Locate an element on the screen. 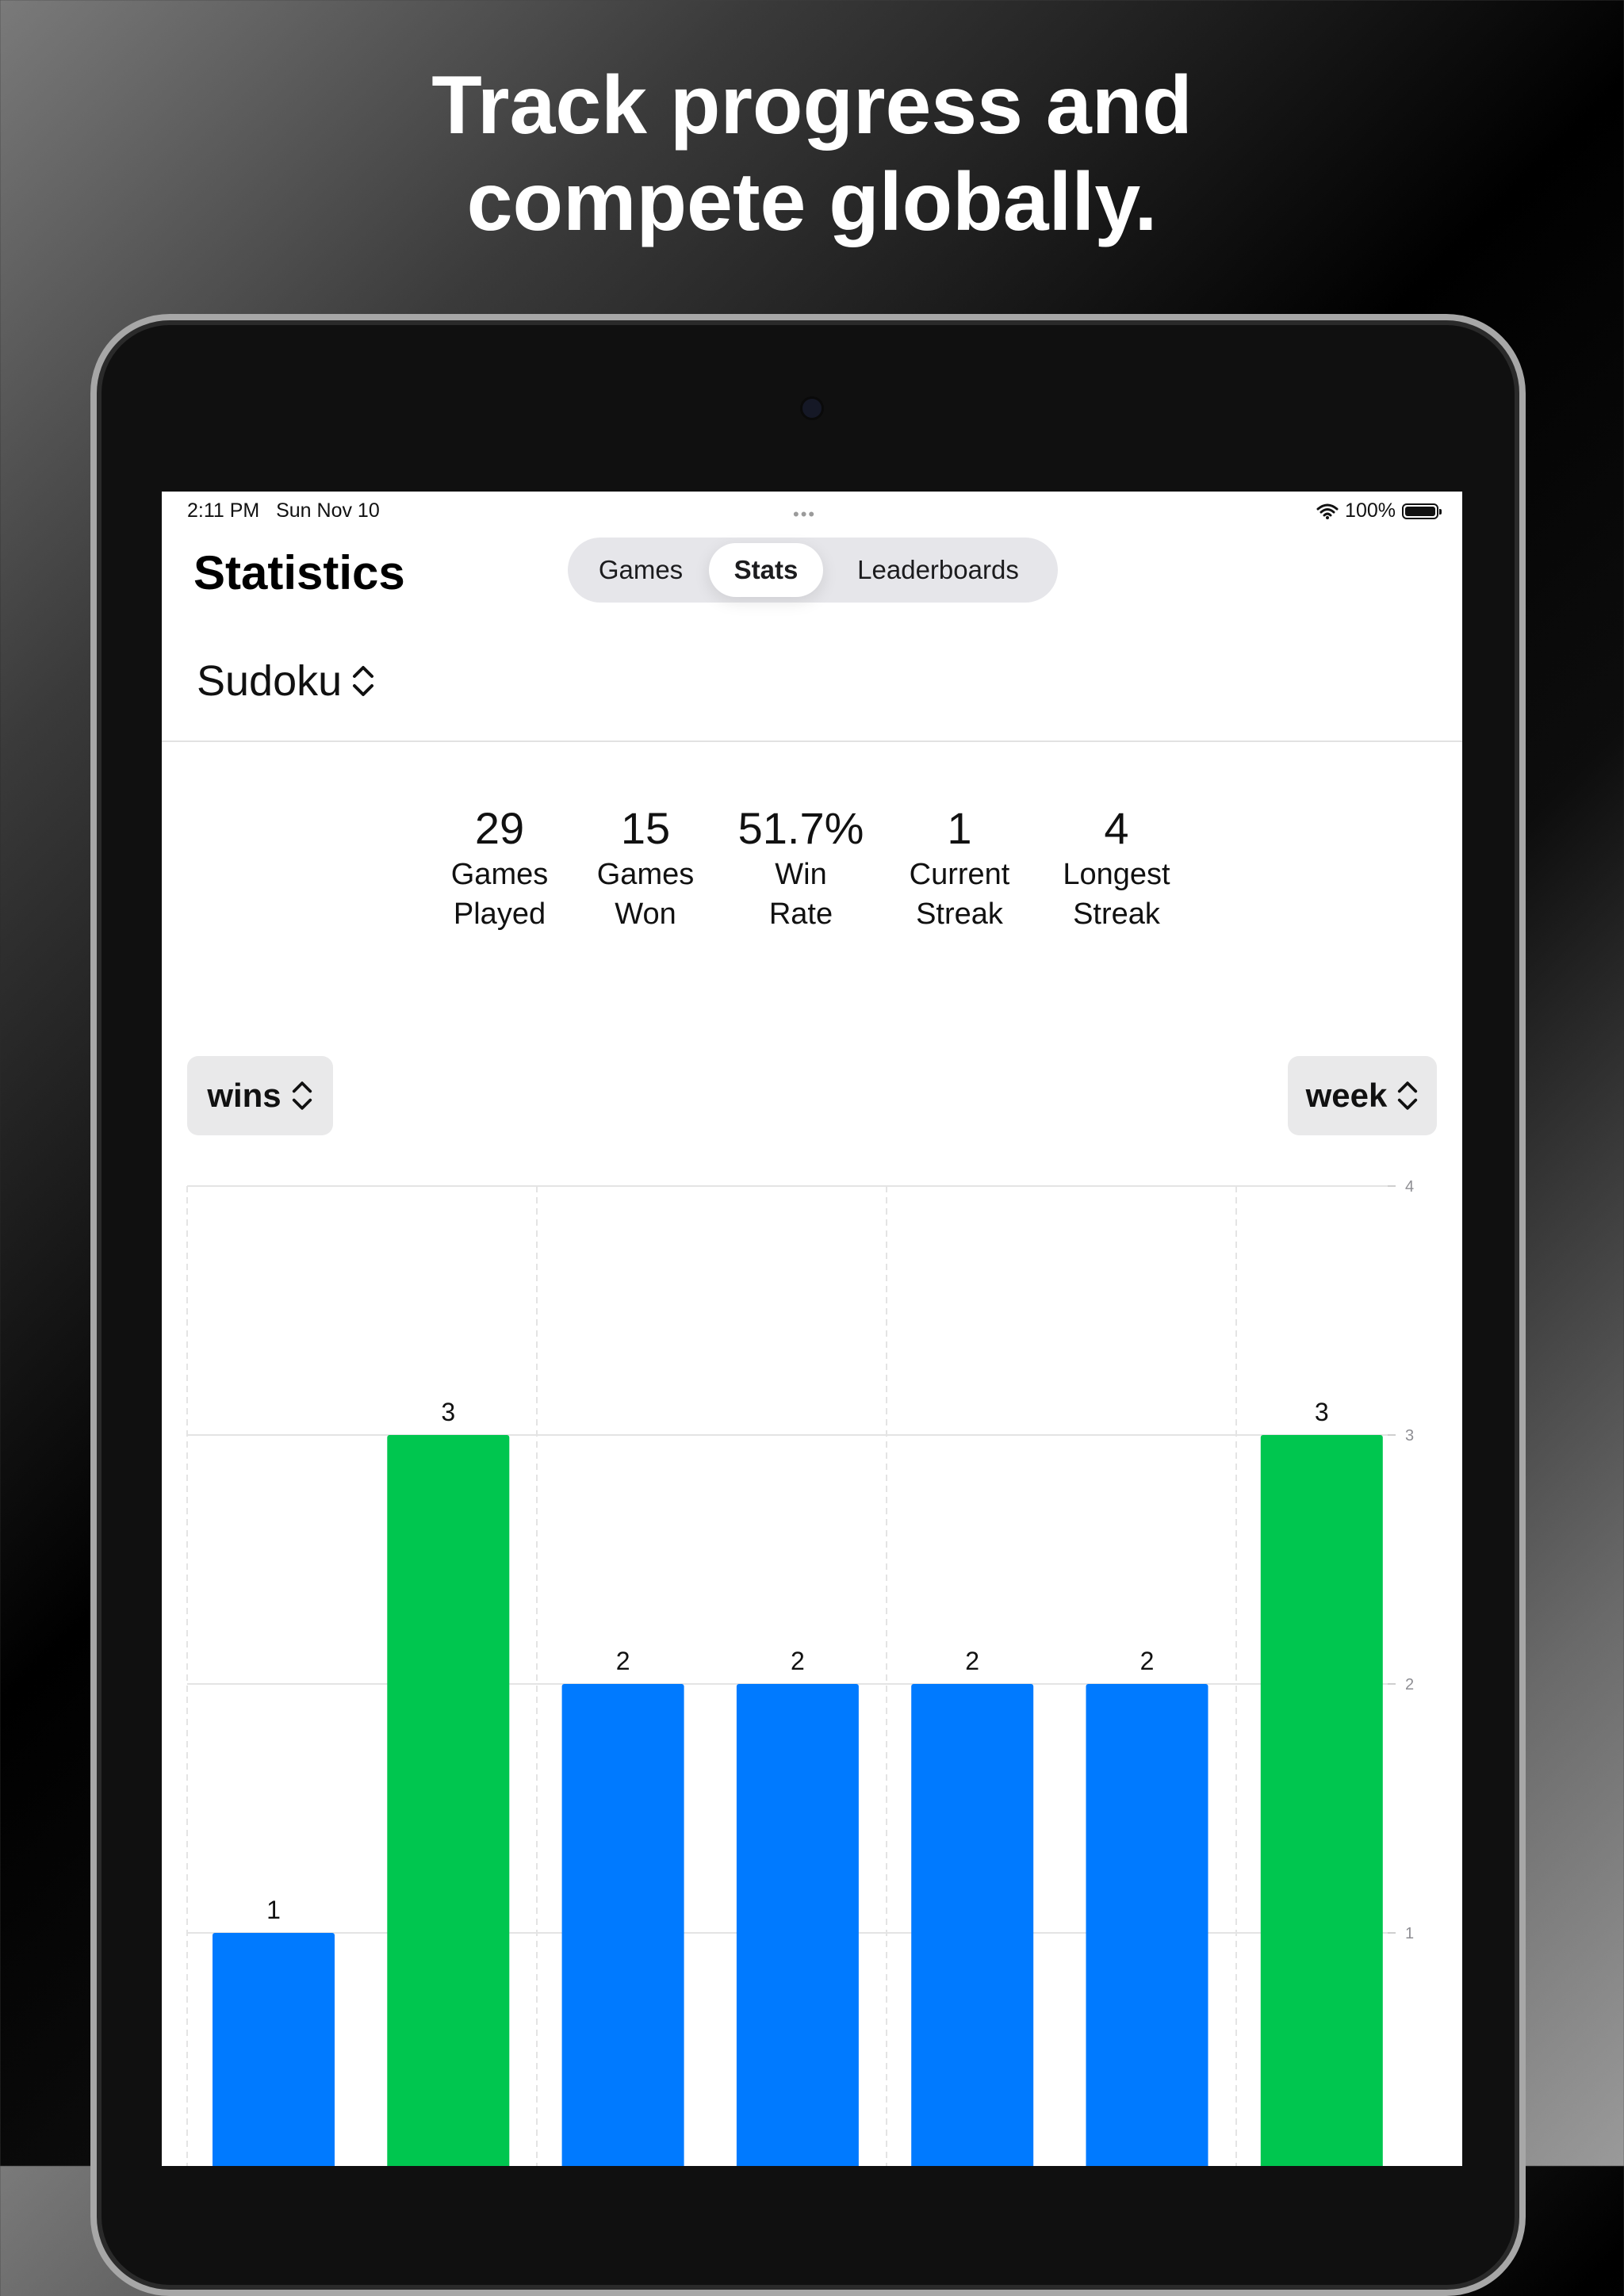 The height and width of the screenshot is (2296, 1624). bar-value-label: 1 is located at coordinates (273, 1910).